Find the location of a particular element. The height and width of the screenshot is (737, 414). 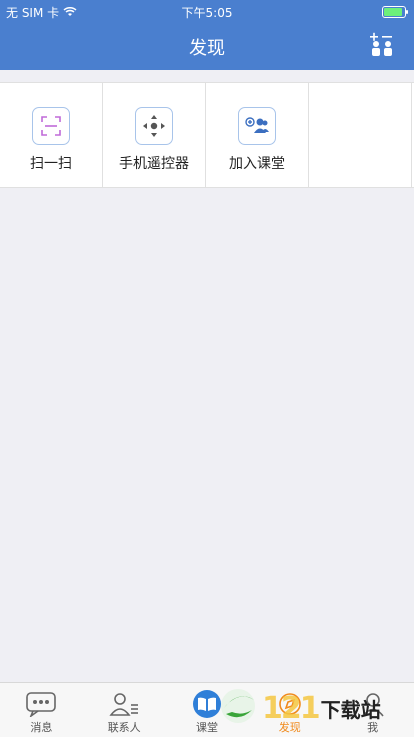

tab-messages: 消息 is located at coordinates (41, 710).